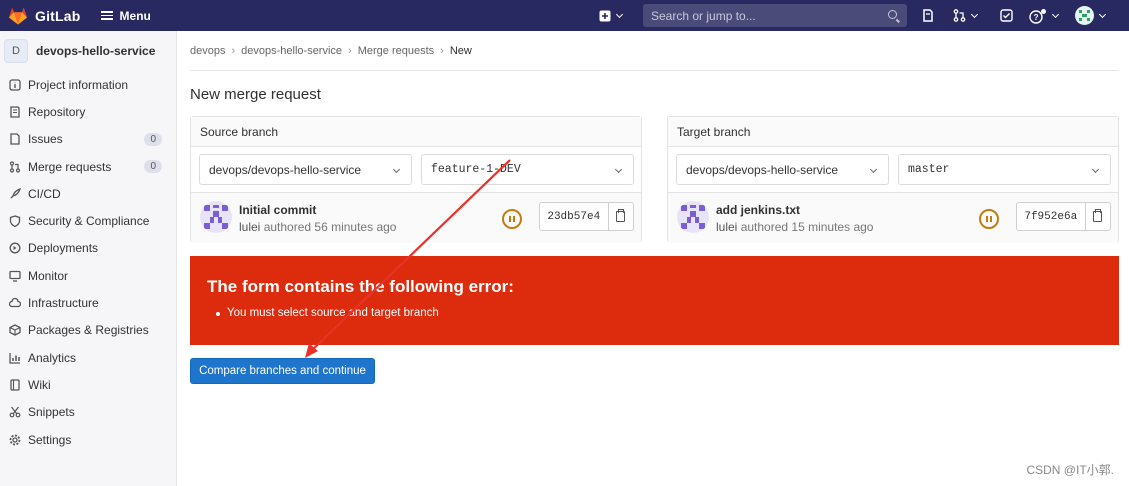 This screenshot has width=1129, height=486. What do you see at coordinates (15, 84) in the screenshot?
I see `info-icon` at bounding box center [15, 84].